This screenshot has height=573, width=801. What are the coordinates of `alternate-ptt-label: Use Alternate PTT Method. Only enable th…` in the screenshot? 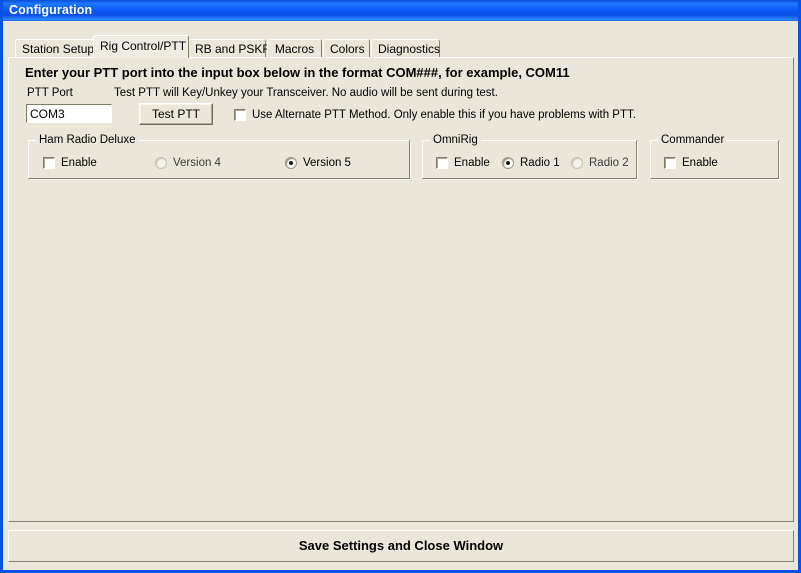 It's located at (444, 115).